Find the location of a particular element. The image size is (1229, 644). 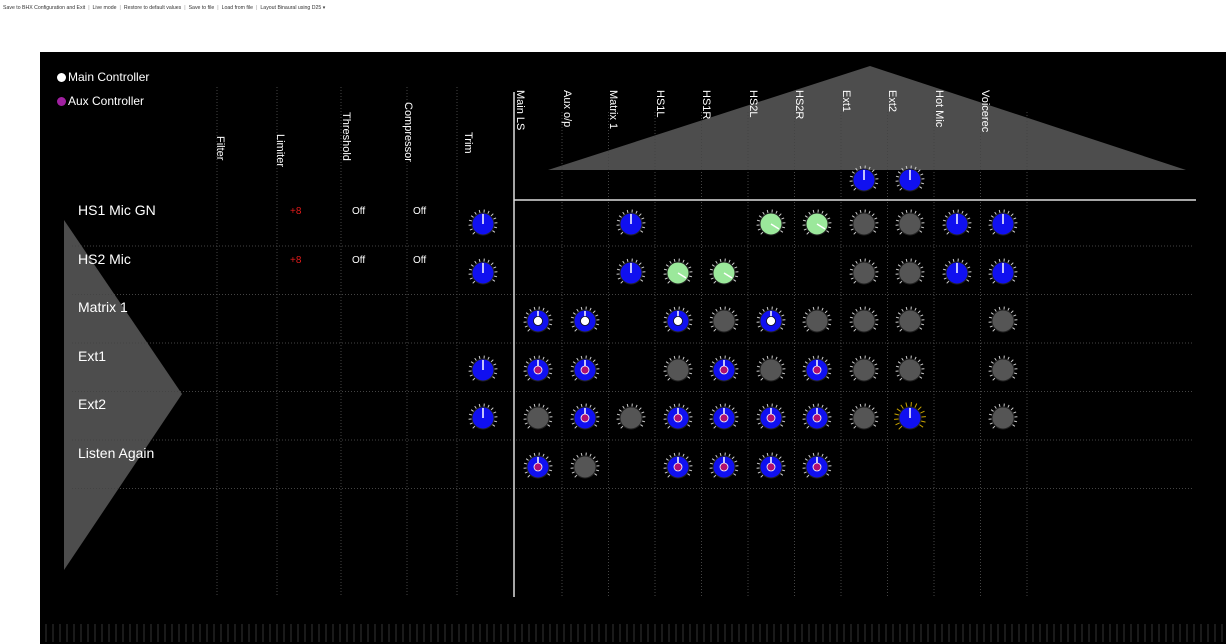

route-knob-4-hs2r is located at coordinates (817, 418).